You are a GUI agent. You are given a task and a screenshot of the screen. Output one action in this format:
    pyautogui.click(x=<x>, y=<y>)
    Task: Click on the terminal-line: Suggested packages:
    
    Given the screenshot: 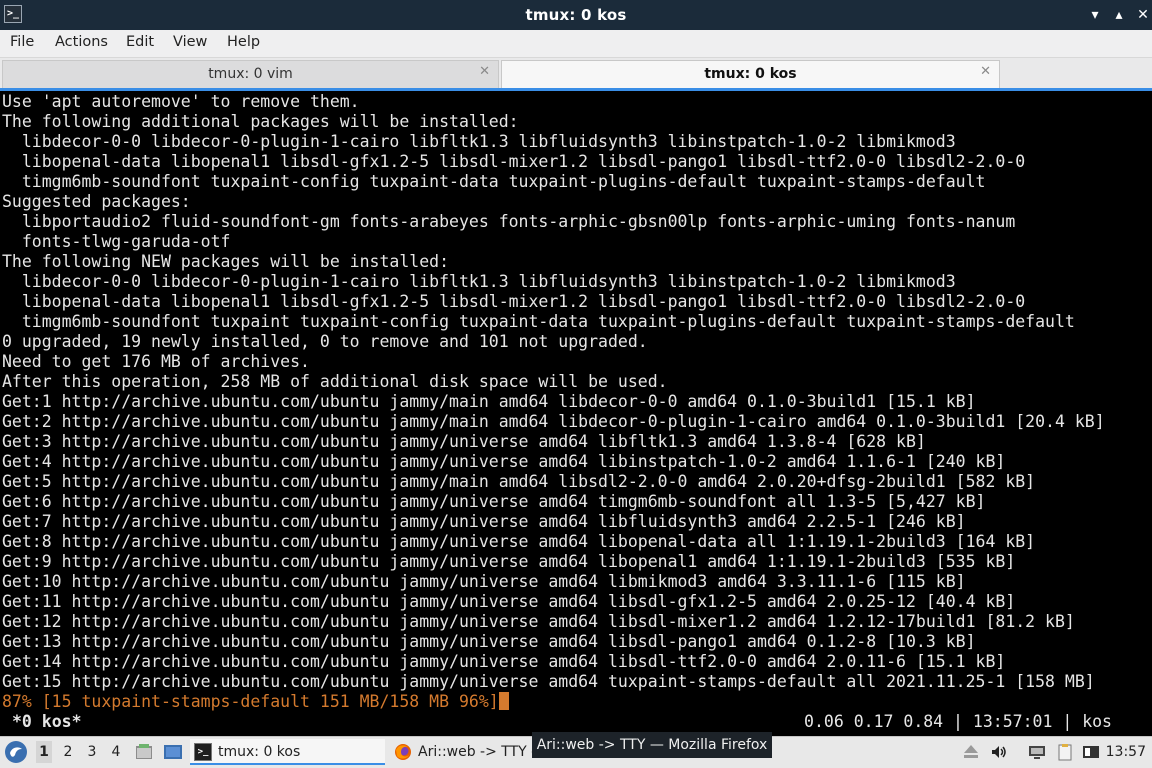 What is the action you would take?
    pyautogui.click(x=96, y=201)
    